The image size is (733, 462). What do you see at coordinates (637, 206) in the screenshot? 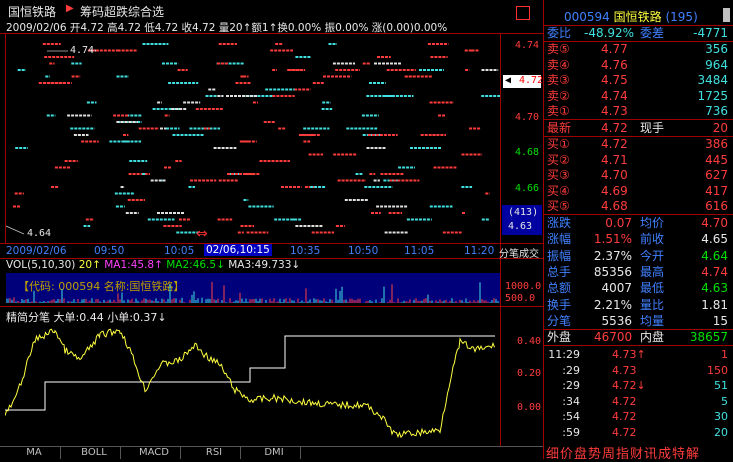
I see `bid-row: 买⑤ 4.68 616` at bounding box center [637, 206].